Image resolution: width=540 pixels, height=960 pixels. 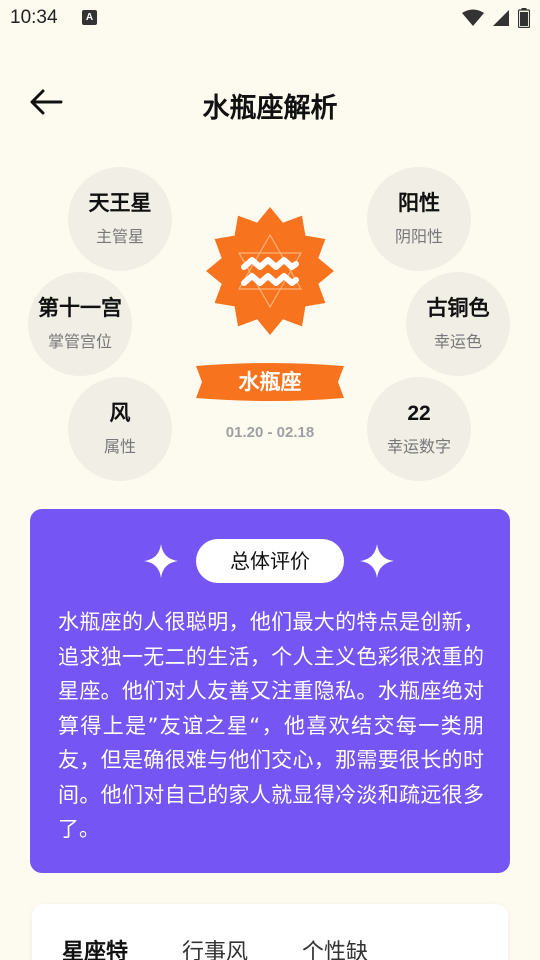 I want to click on sign-date-range: 01.20 - 02.18, so click(x=270, y=432).